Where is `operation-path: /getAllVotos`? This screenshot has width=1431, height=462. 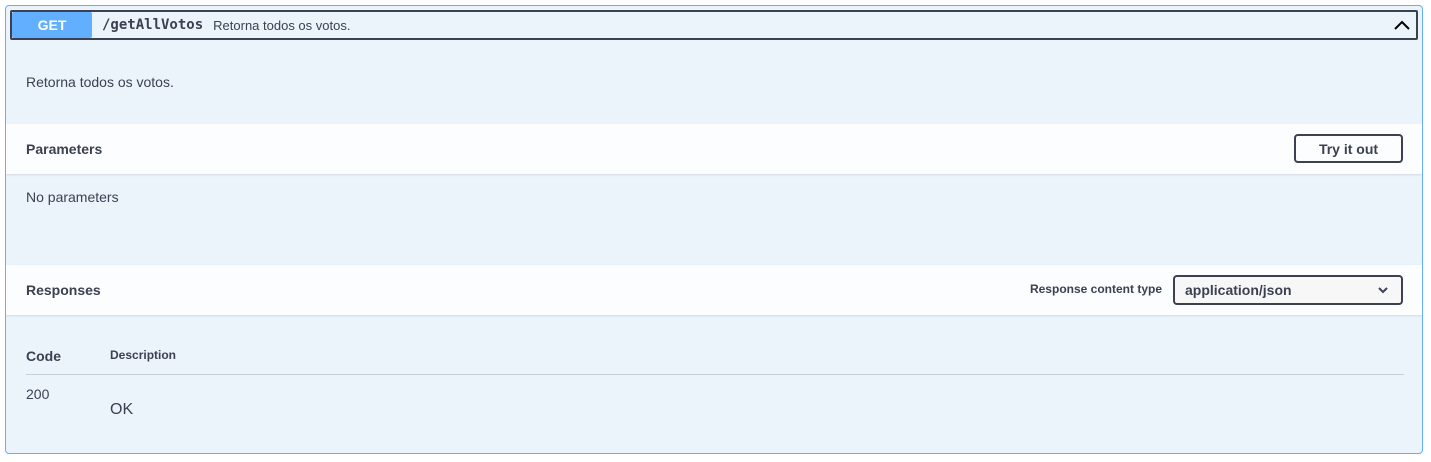
operation-path: /getAllVotos is located at coordinates (153, 25).